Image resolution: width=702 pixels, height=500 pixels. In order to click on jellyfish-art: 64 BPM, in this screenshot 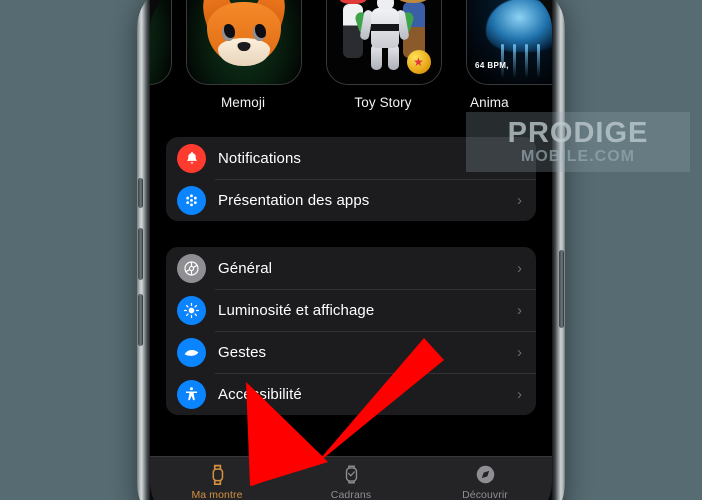, I will do `click(509, 42)`.